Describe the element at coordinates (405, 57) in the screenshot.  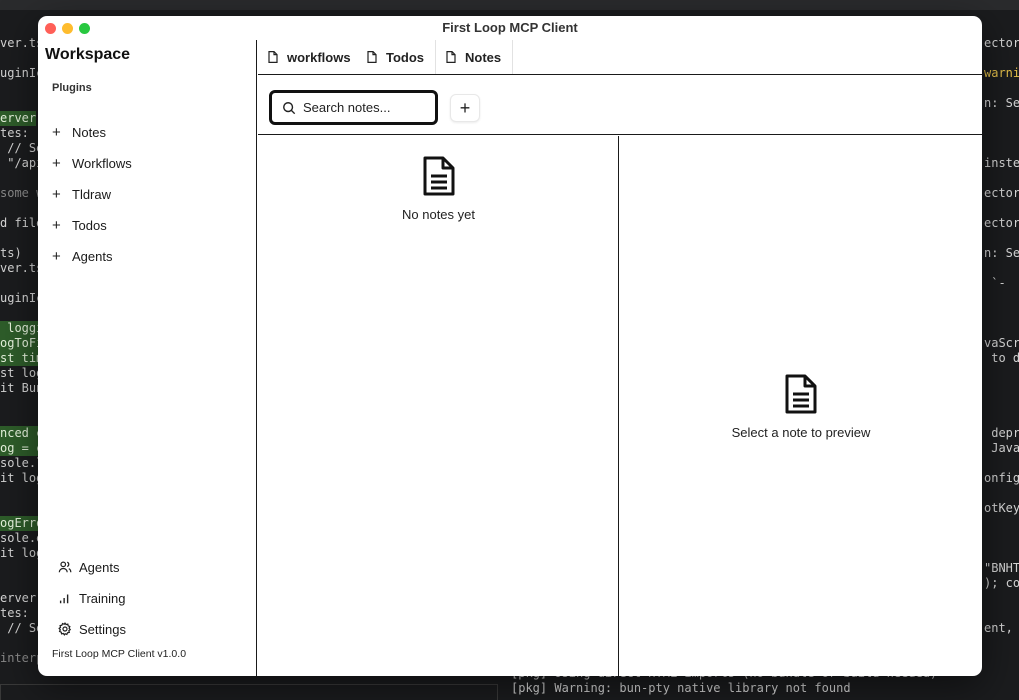
I see `tab-label: Todos` at that location.